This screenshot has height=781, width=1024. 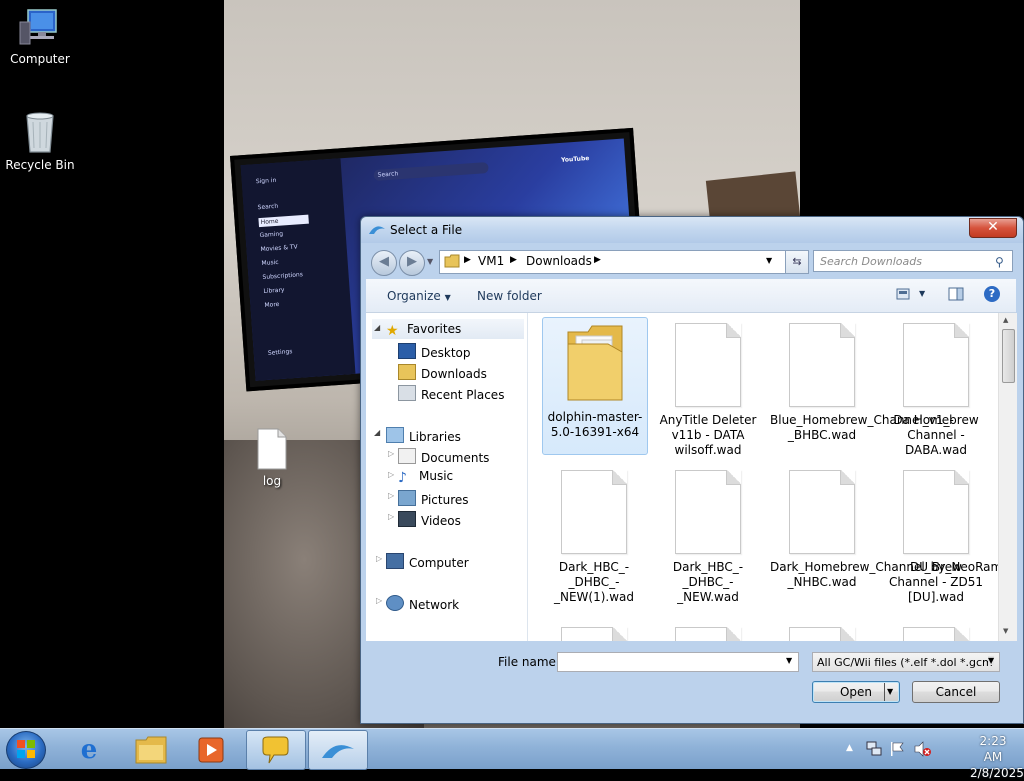 I want to click on action-center-flag-icon, so click(x=897, y=750).